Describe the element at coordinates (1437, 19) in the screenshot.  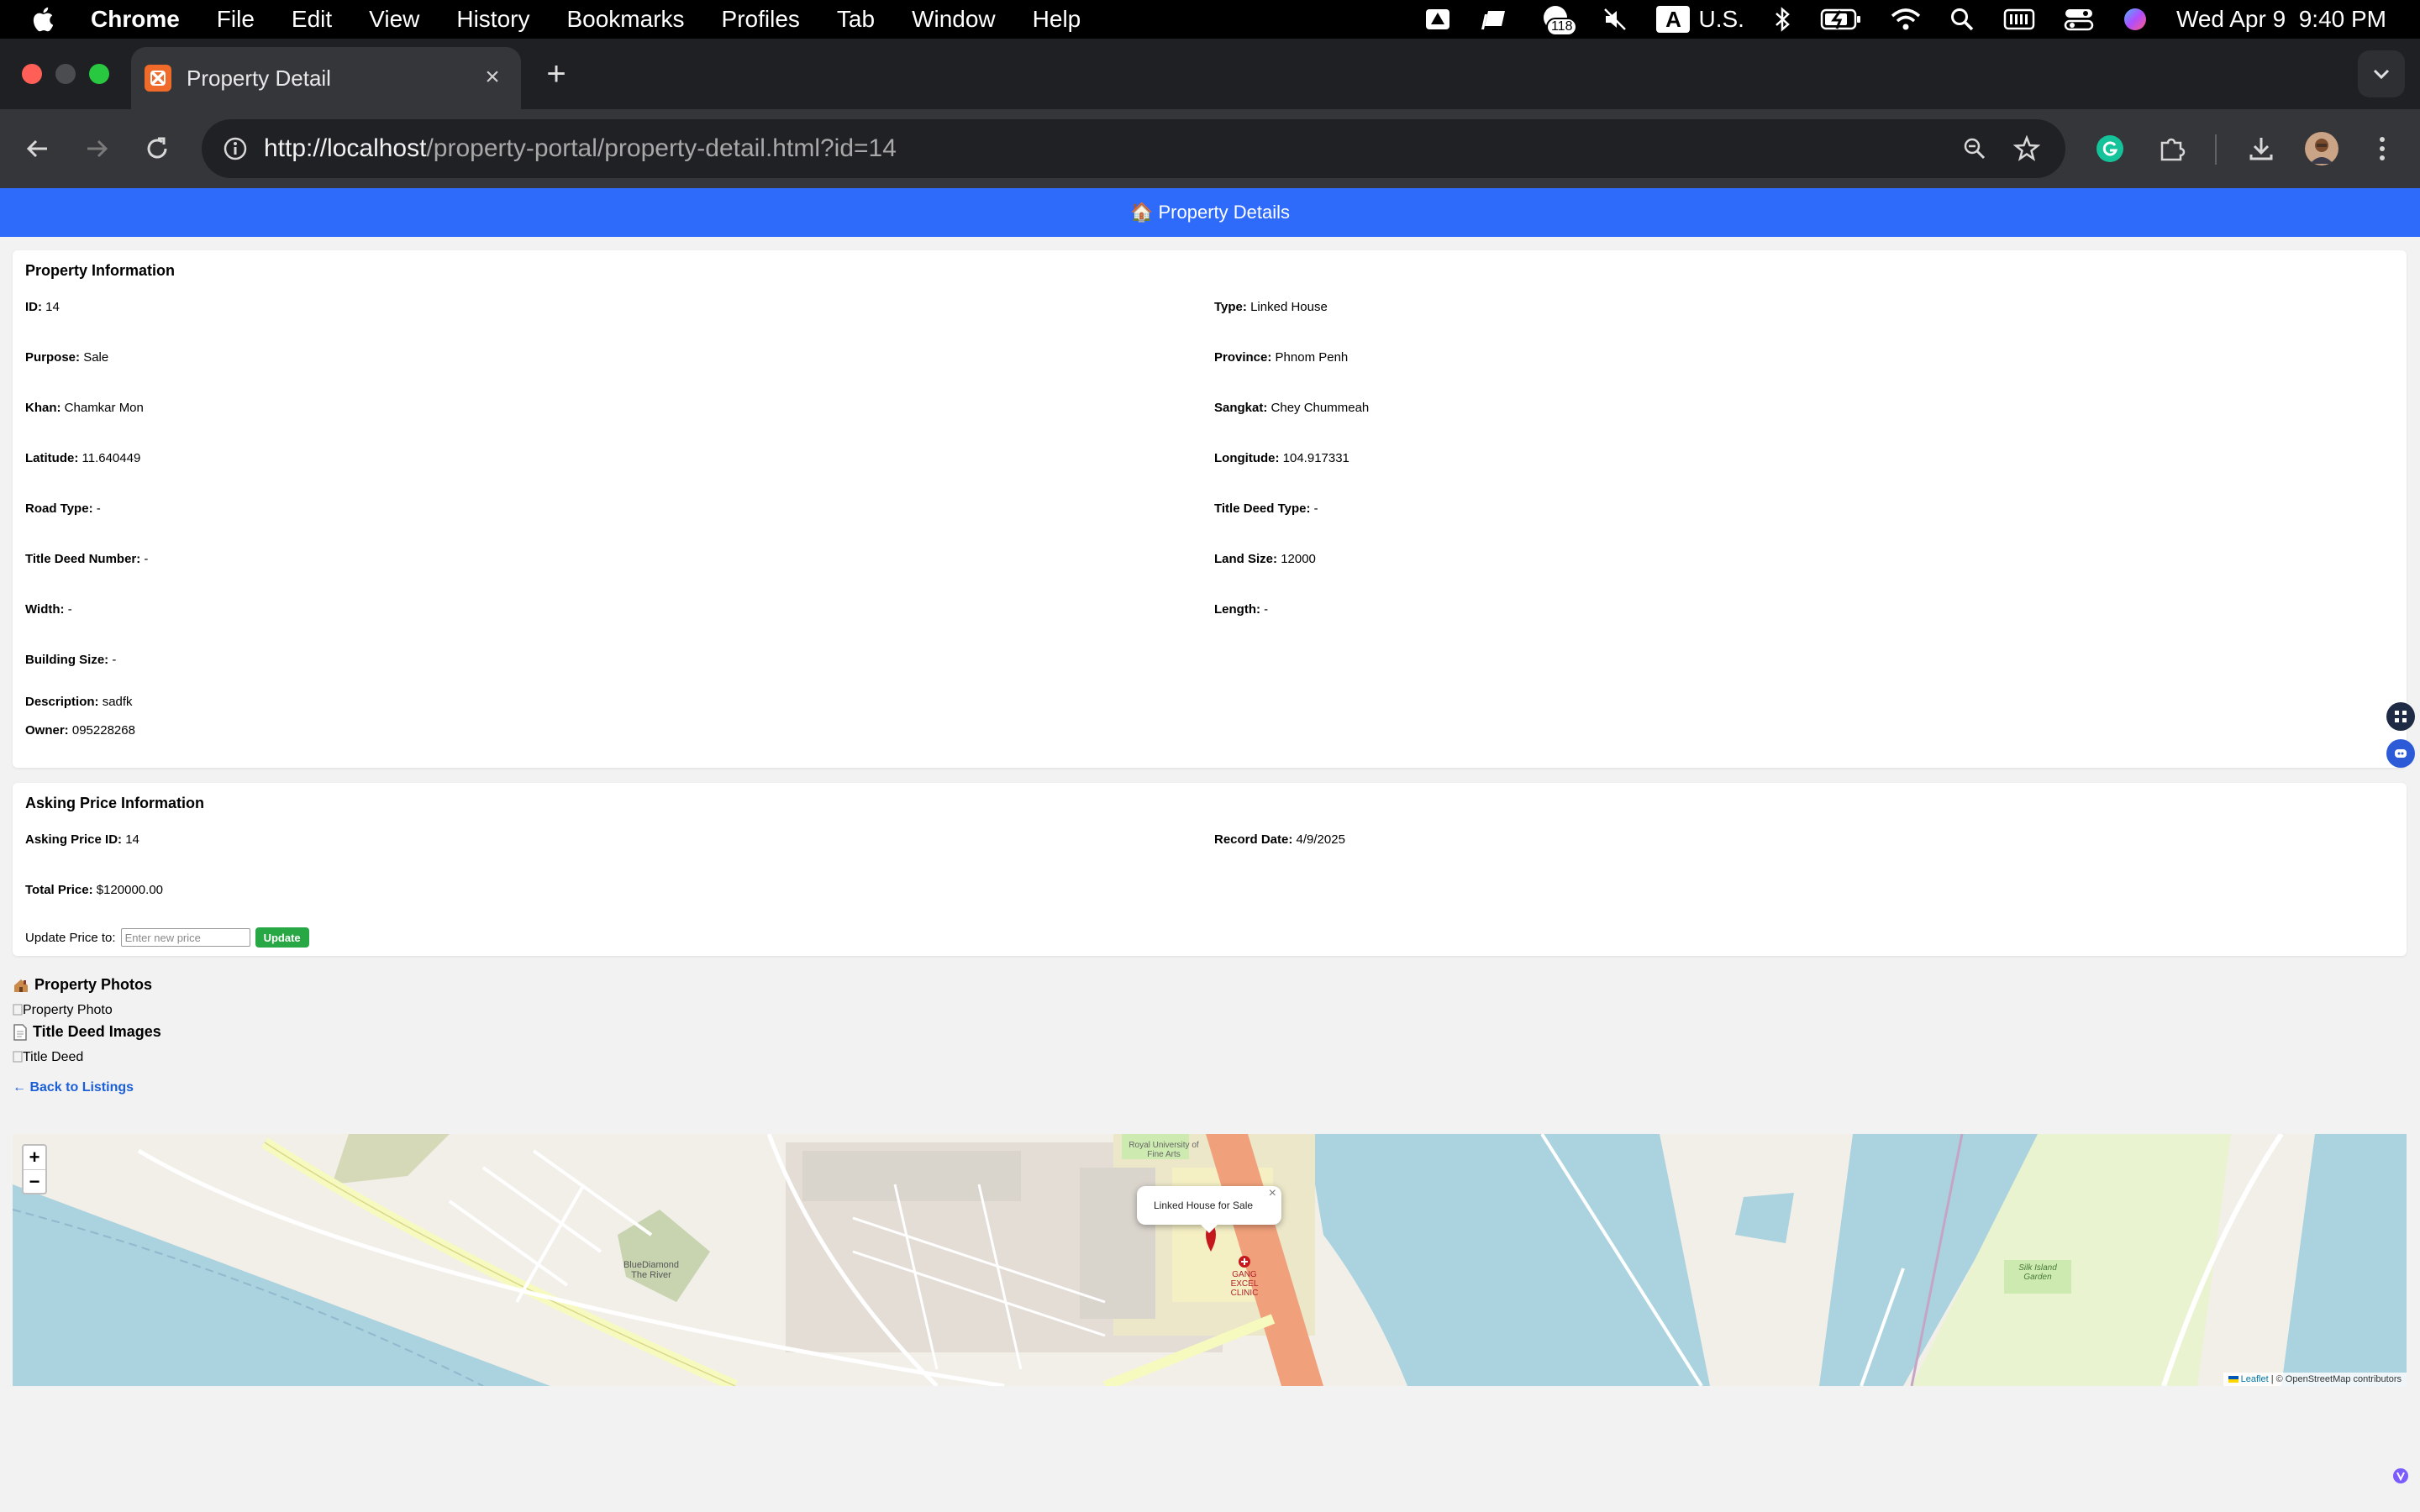
I see `drive-icon` at that location.